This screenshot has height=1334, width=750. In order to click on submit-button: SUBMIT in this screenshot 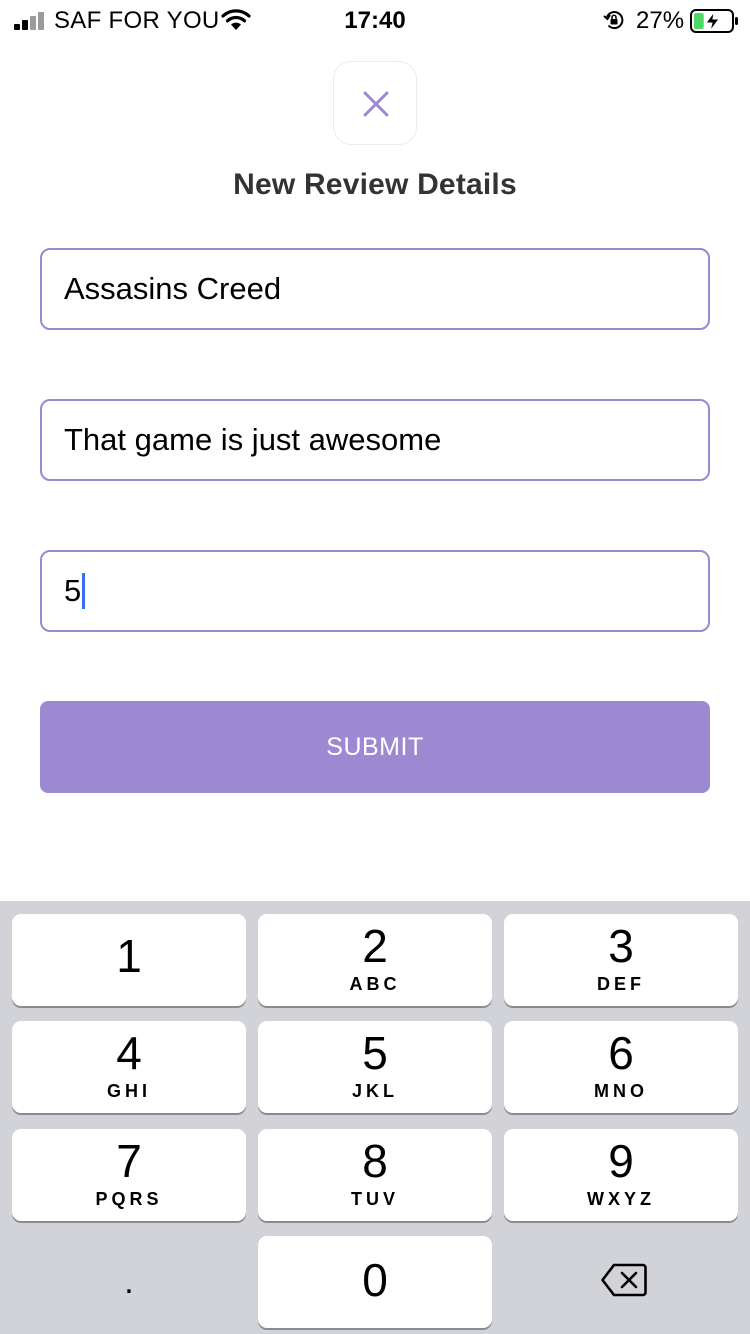, I will do `click(375, 747)`.